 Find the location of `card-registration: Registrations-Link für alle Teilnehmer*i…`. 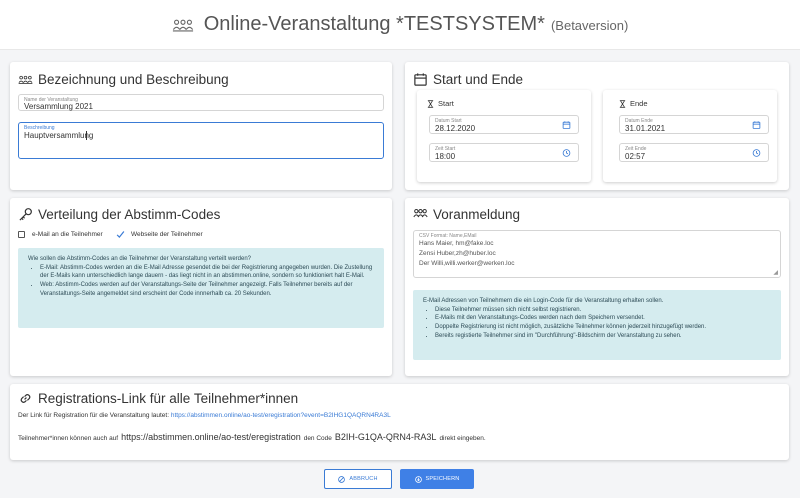

card-registration: Registrations-Link für alle Teilnehmer*i… is located at coordinates (399, 422).